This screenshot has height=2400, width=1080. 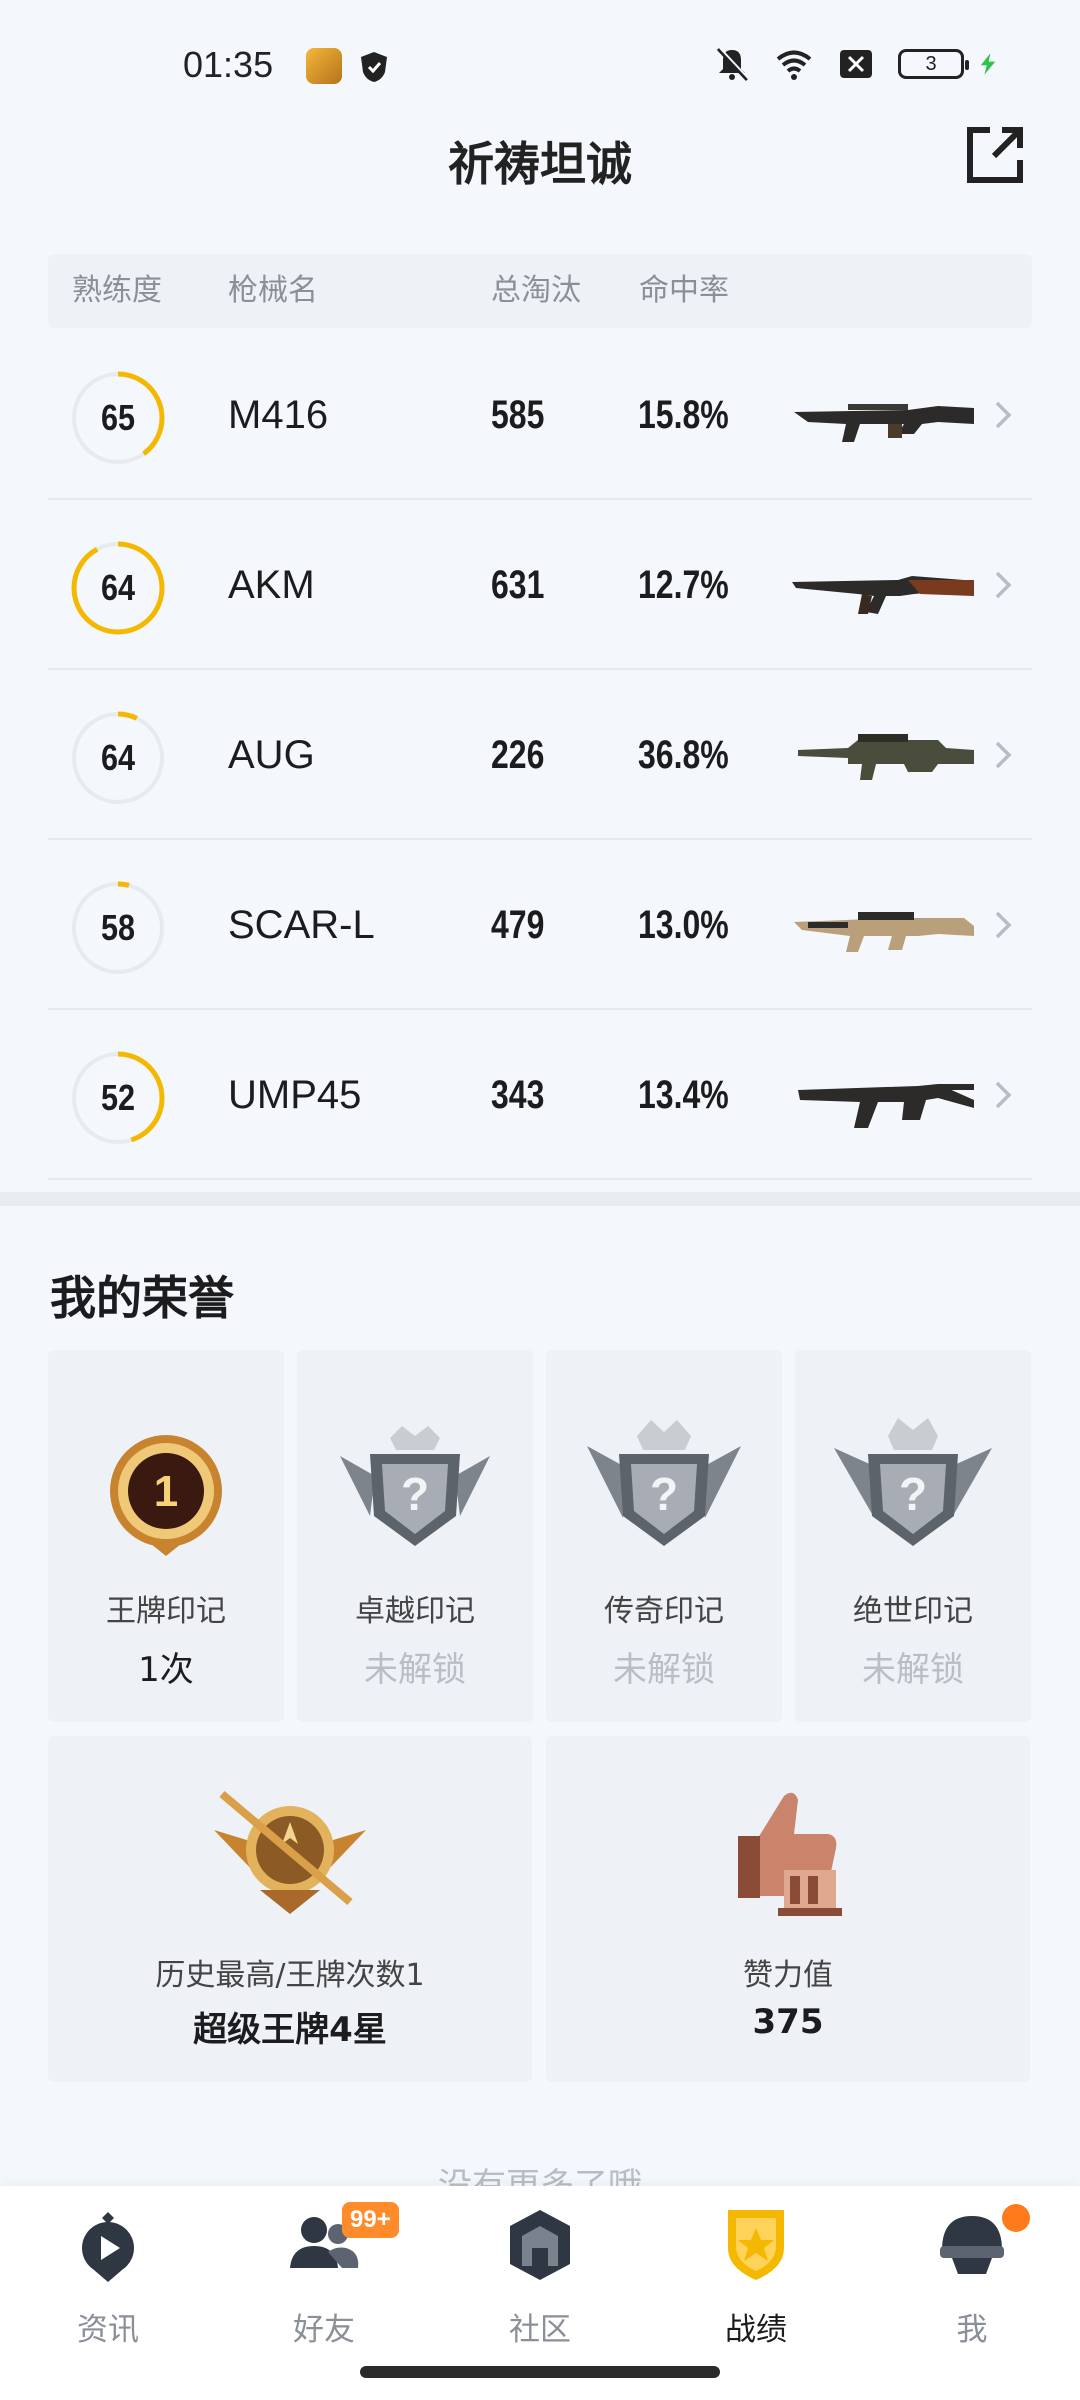 What do you see at coordinates (683, 585) in the screenshot?
I see `weapon-accuracy: 12.7%` at bounding box center [683, 585].